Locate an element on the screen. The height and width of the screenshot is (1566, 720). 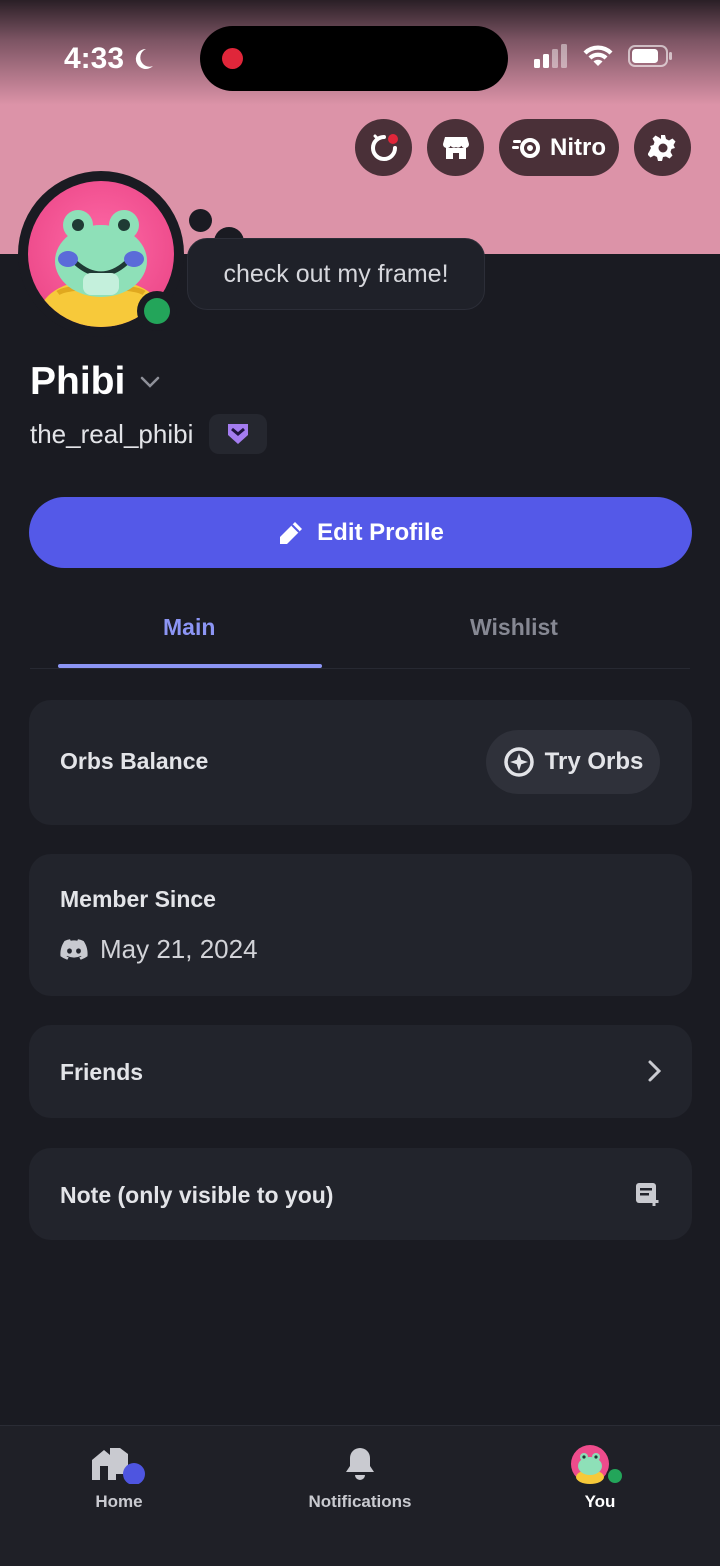
add-note-icon is located at coordinates (648, 1194).